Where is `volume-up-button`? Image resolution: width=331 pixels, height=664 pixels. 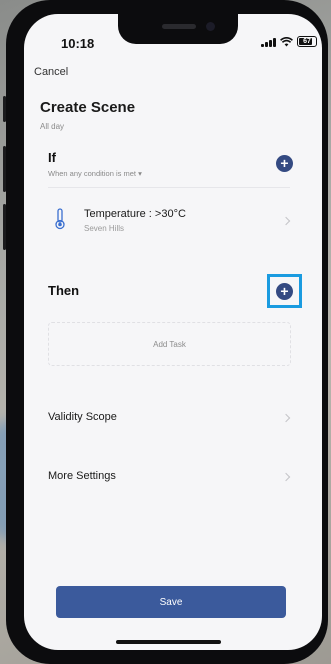
volume-up-button is located at coordinates (4, 169).